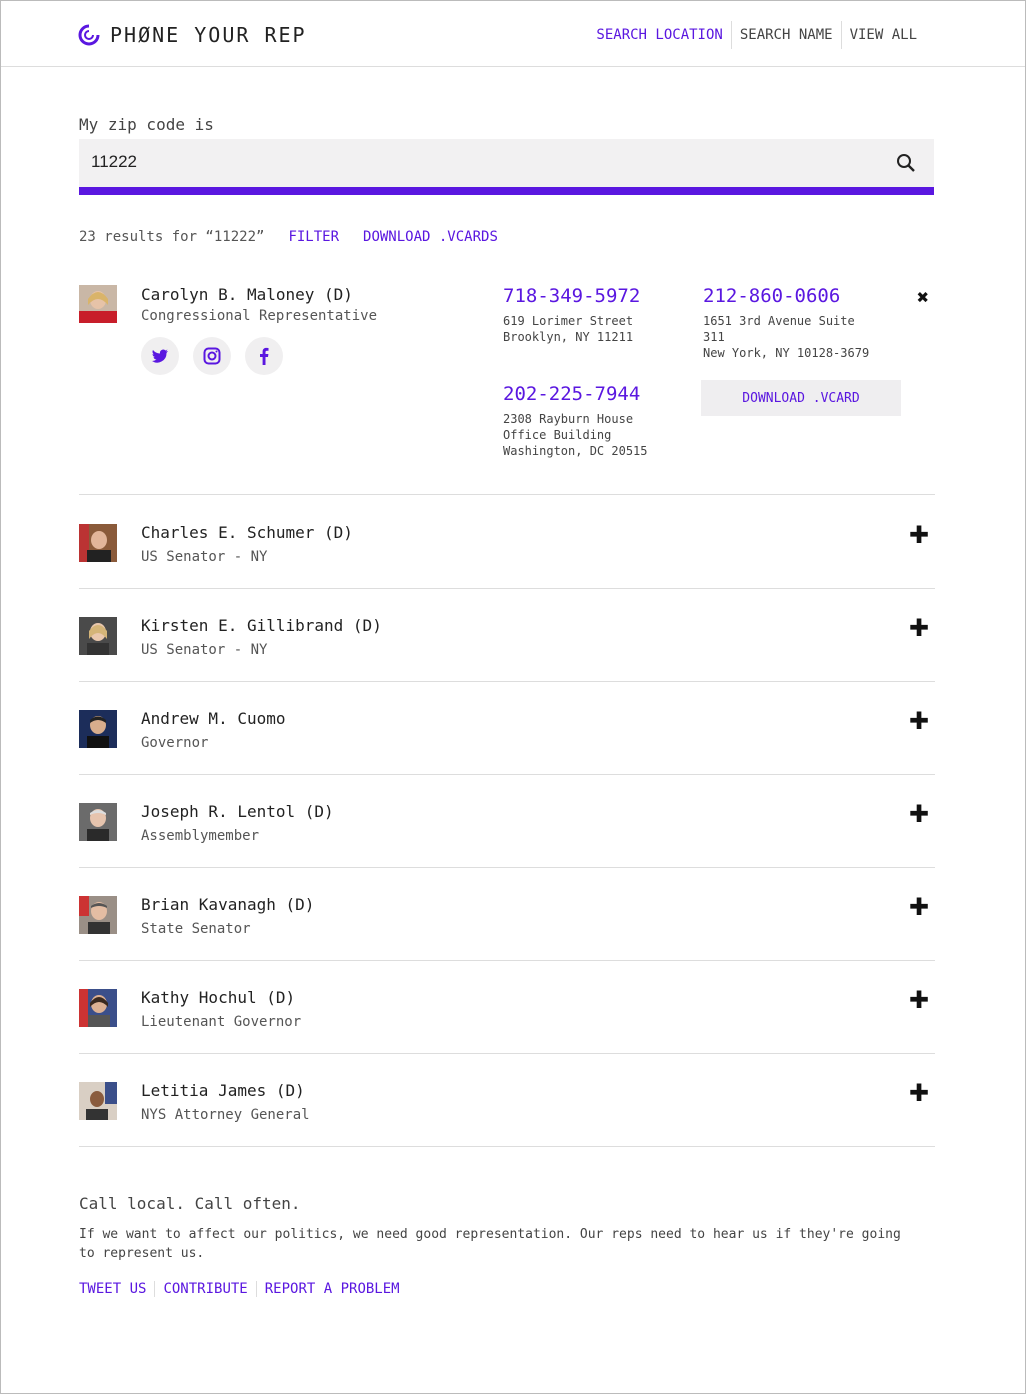 Image resolution: width=1026 pixels, height=1394 pixels. Describe the element at coordinates (259, 316) in the screenshot. I see `rep-title: Congressional Representative` at that location.